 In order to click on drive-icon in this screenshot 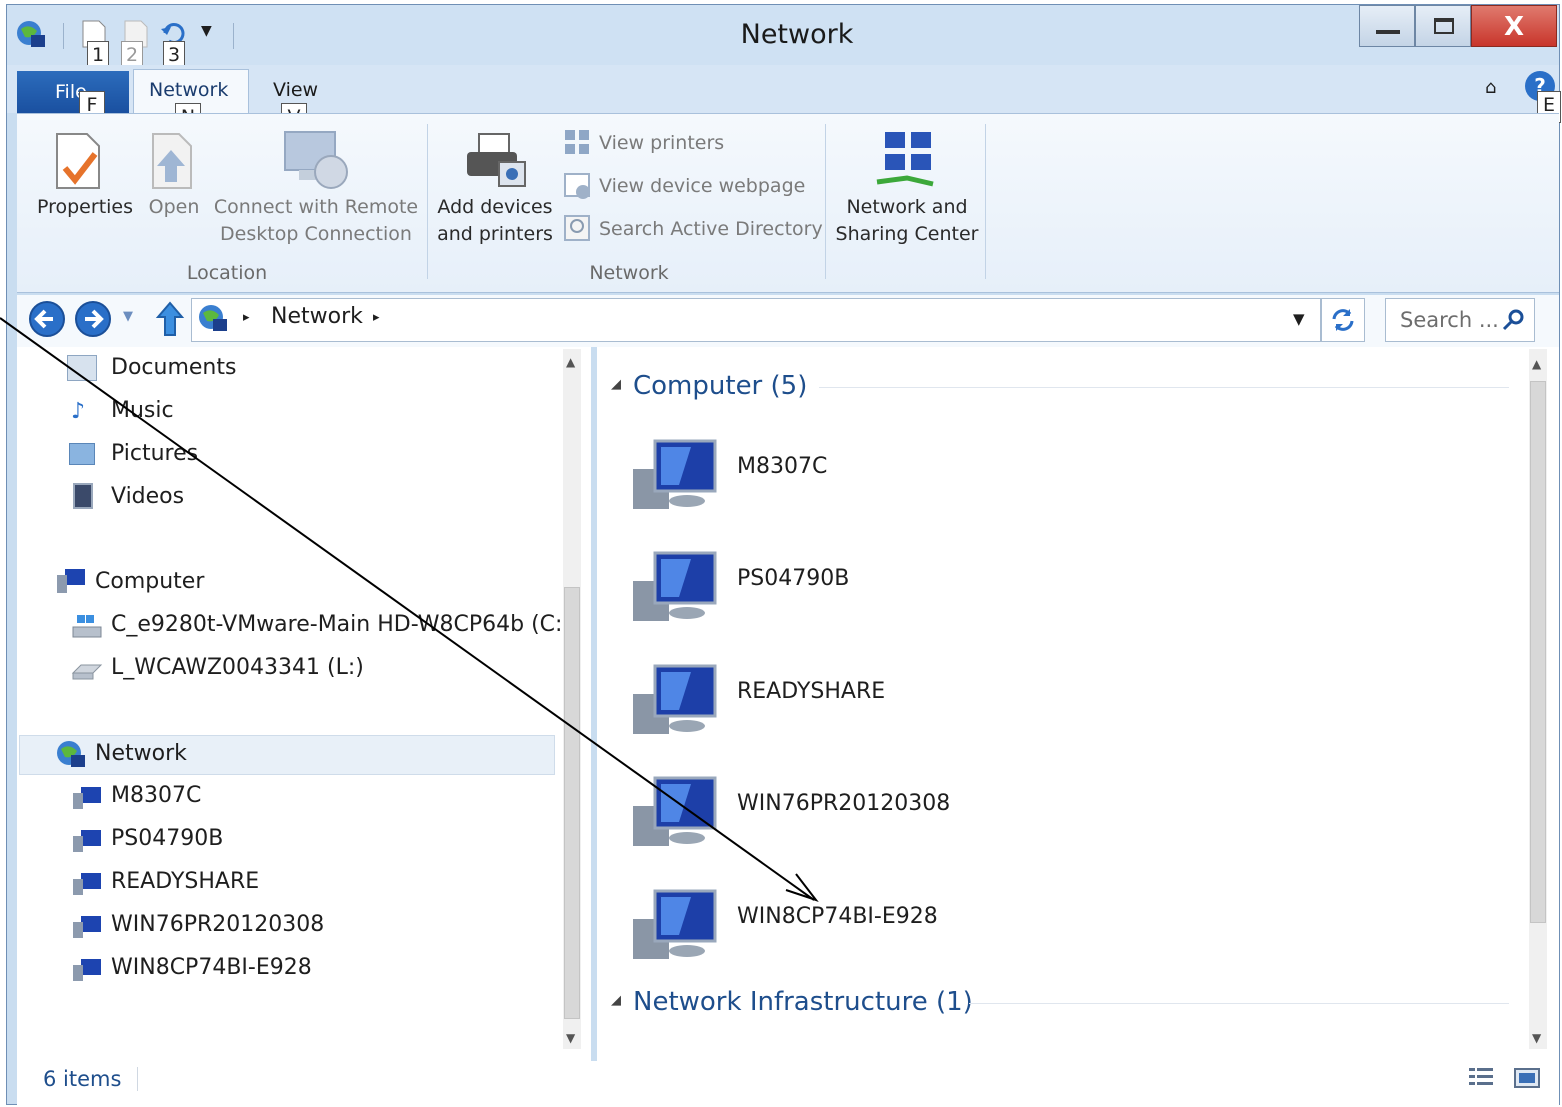, I will do `click(87, 672)`.